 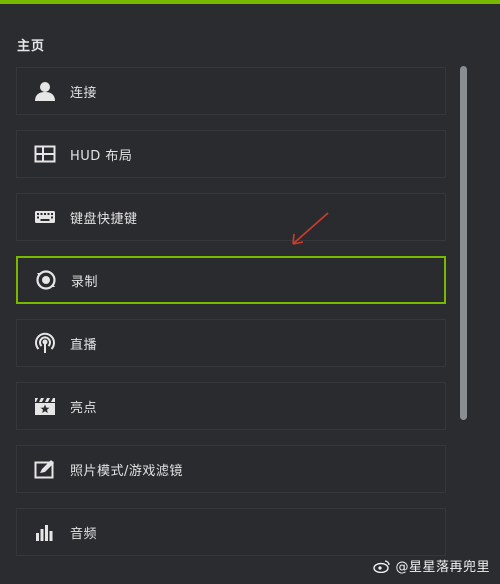 I want to click on menu-item-label: 键盘快捷键, so click(x=104, y=219).